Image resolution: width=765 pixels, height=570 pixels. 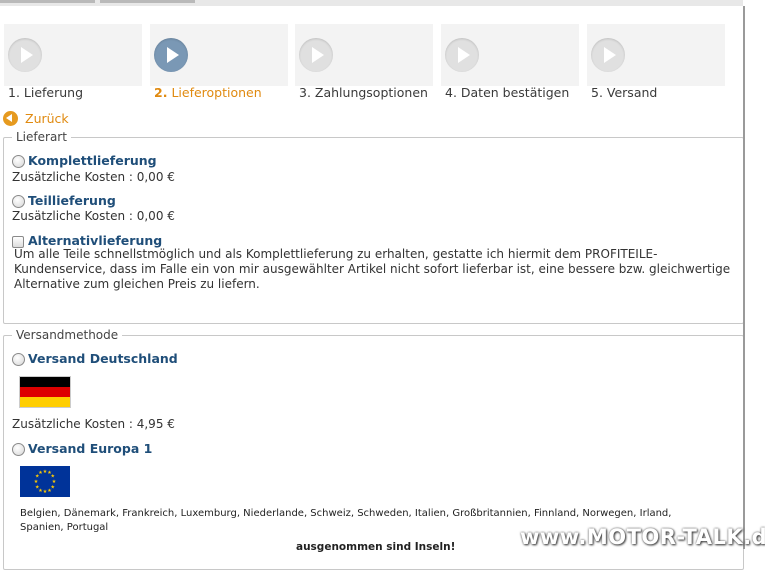 What do you see at coordinates (656, 64) in the screenshot?
I see `step-versand: 5. Versand` at bounding box center [656, 64].